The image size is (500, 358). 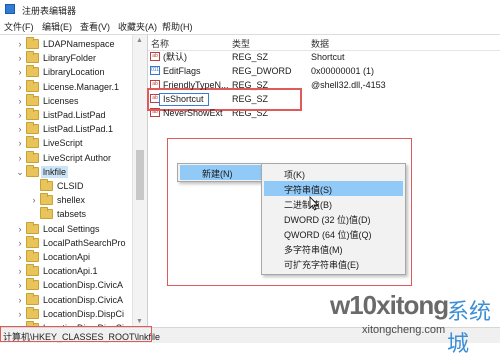 I want to click on value-row: ab IsShortcut REG_SZ, so click(x=324, y=99).